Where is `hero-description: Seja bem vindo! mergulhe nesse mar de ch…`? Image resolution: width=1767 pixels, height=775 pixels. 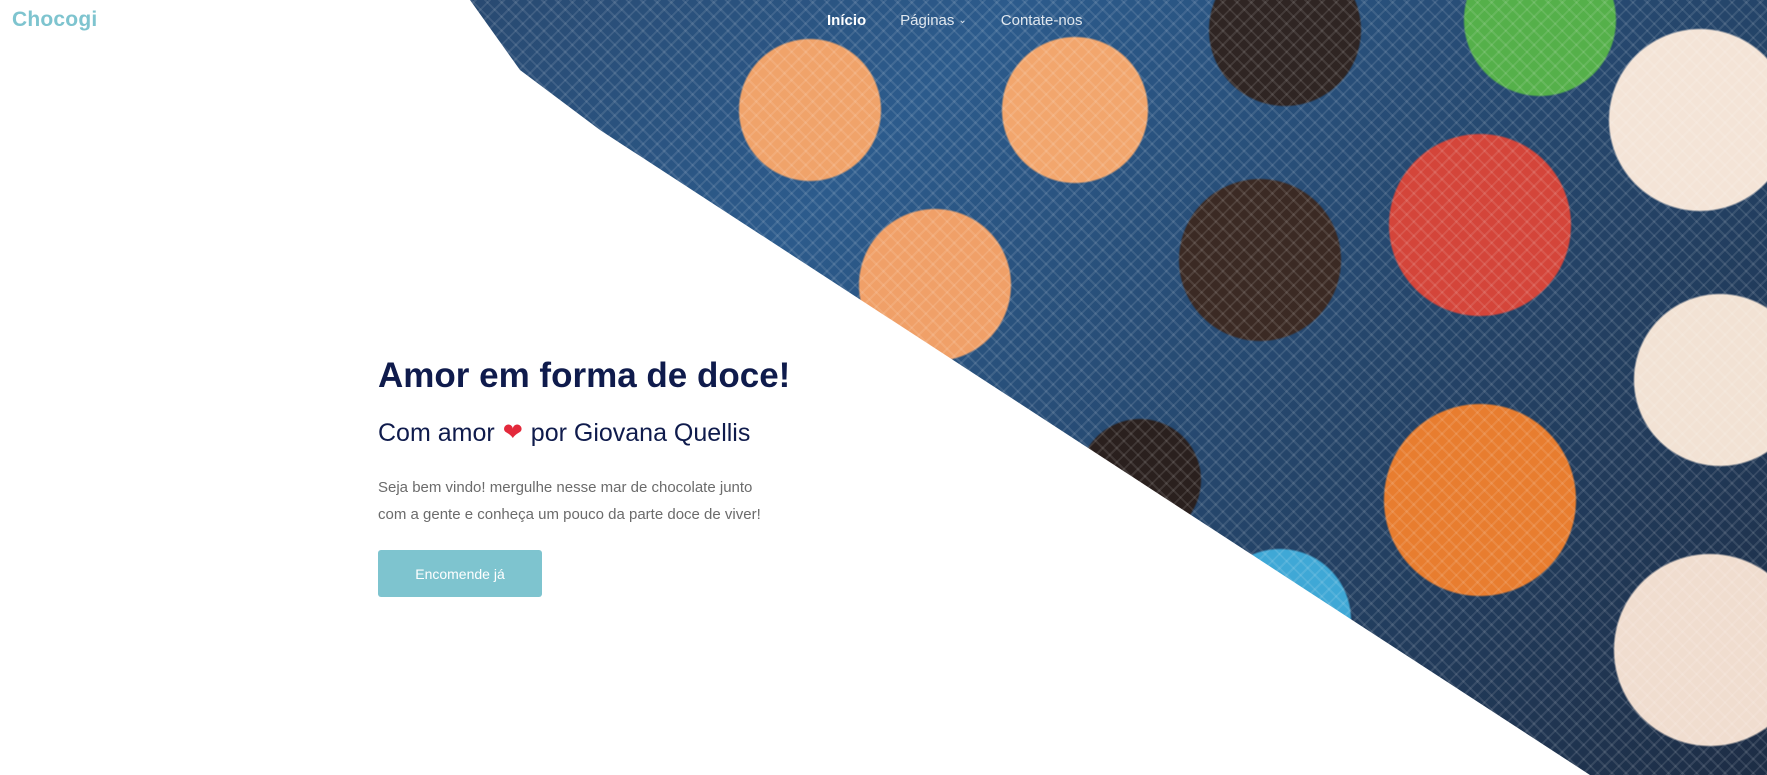 hero-description: Seja bem vindo! mergulhe nesse mar de ch… is located at coordinates (569, 501).